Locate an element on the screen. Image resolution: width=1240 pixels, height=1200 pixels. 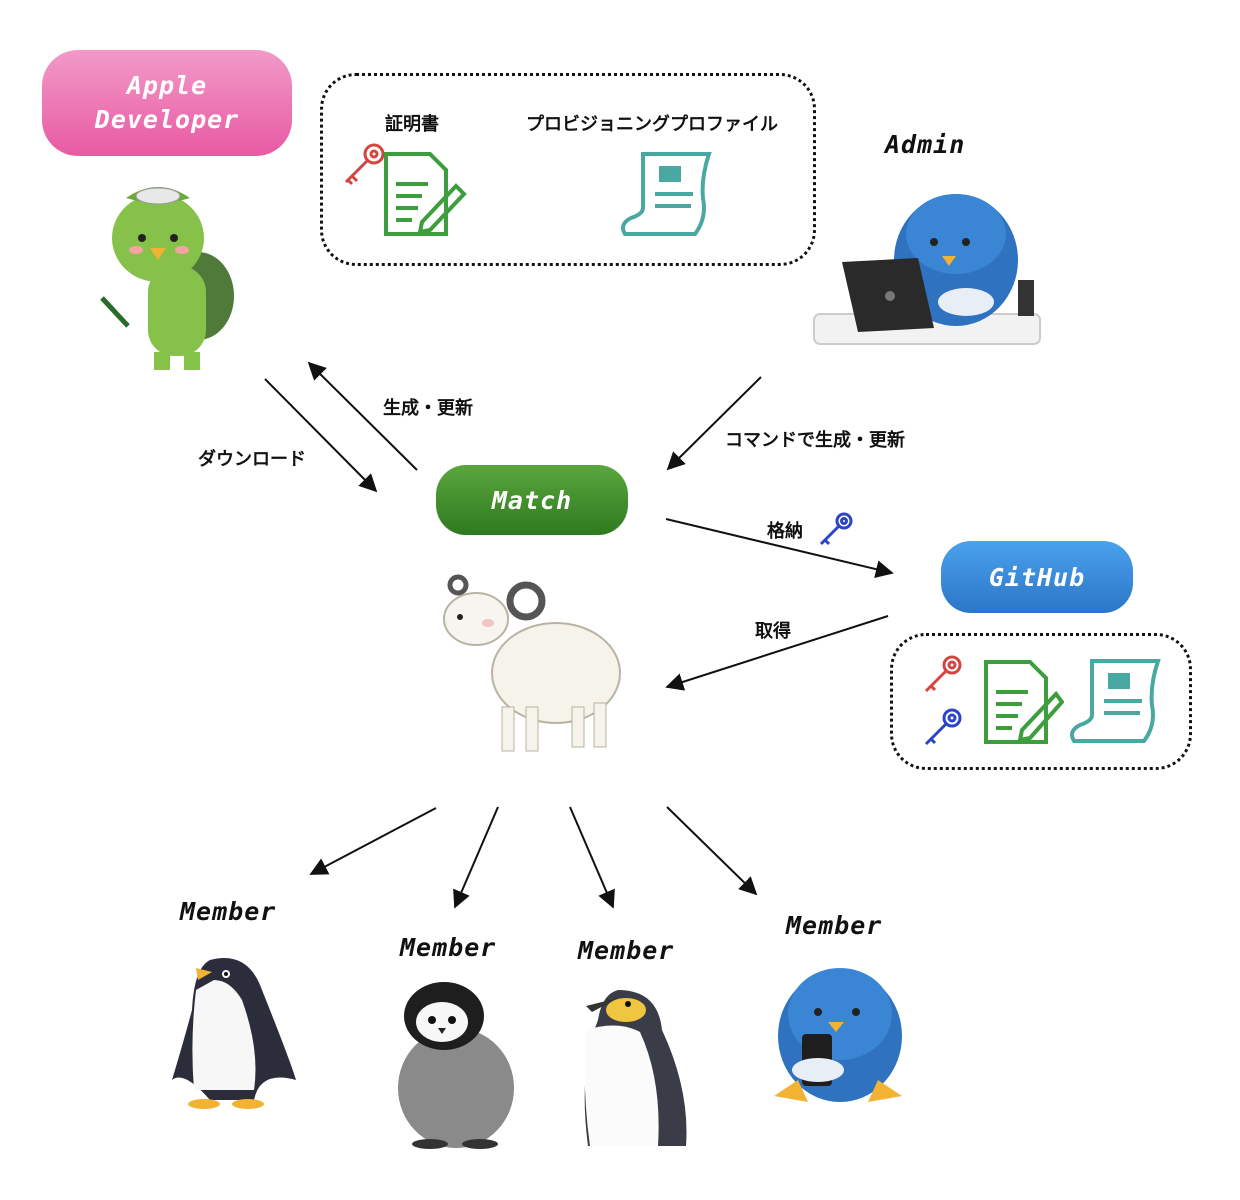
member-label-1: Member is located at coordinates (228, 911).